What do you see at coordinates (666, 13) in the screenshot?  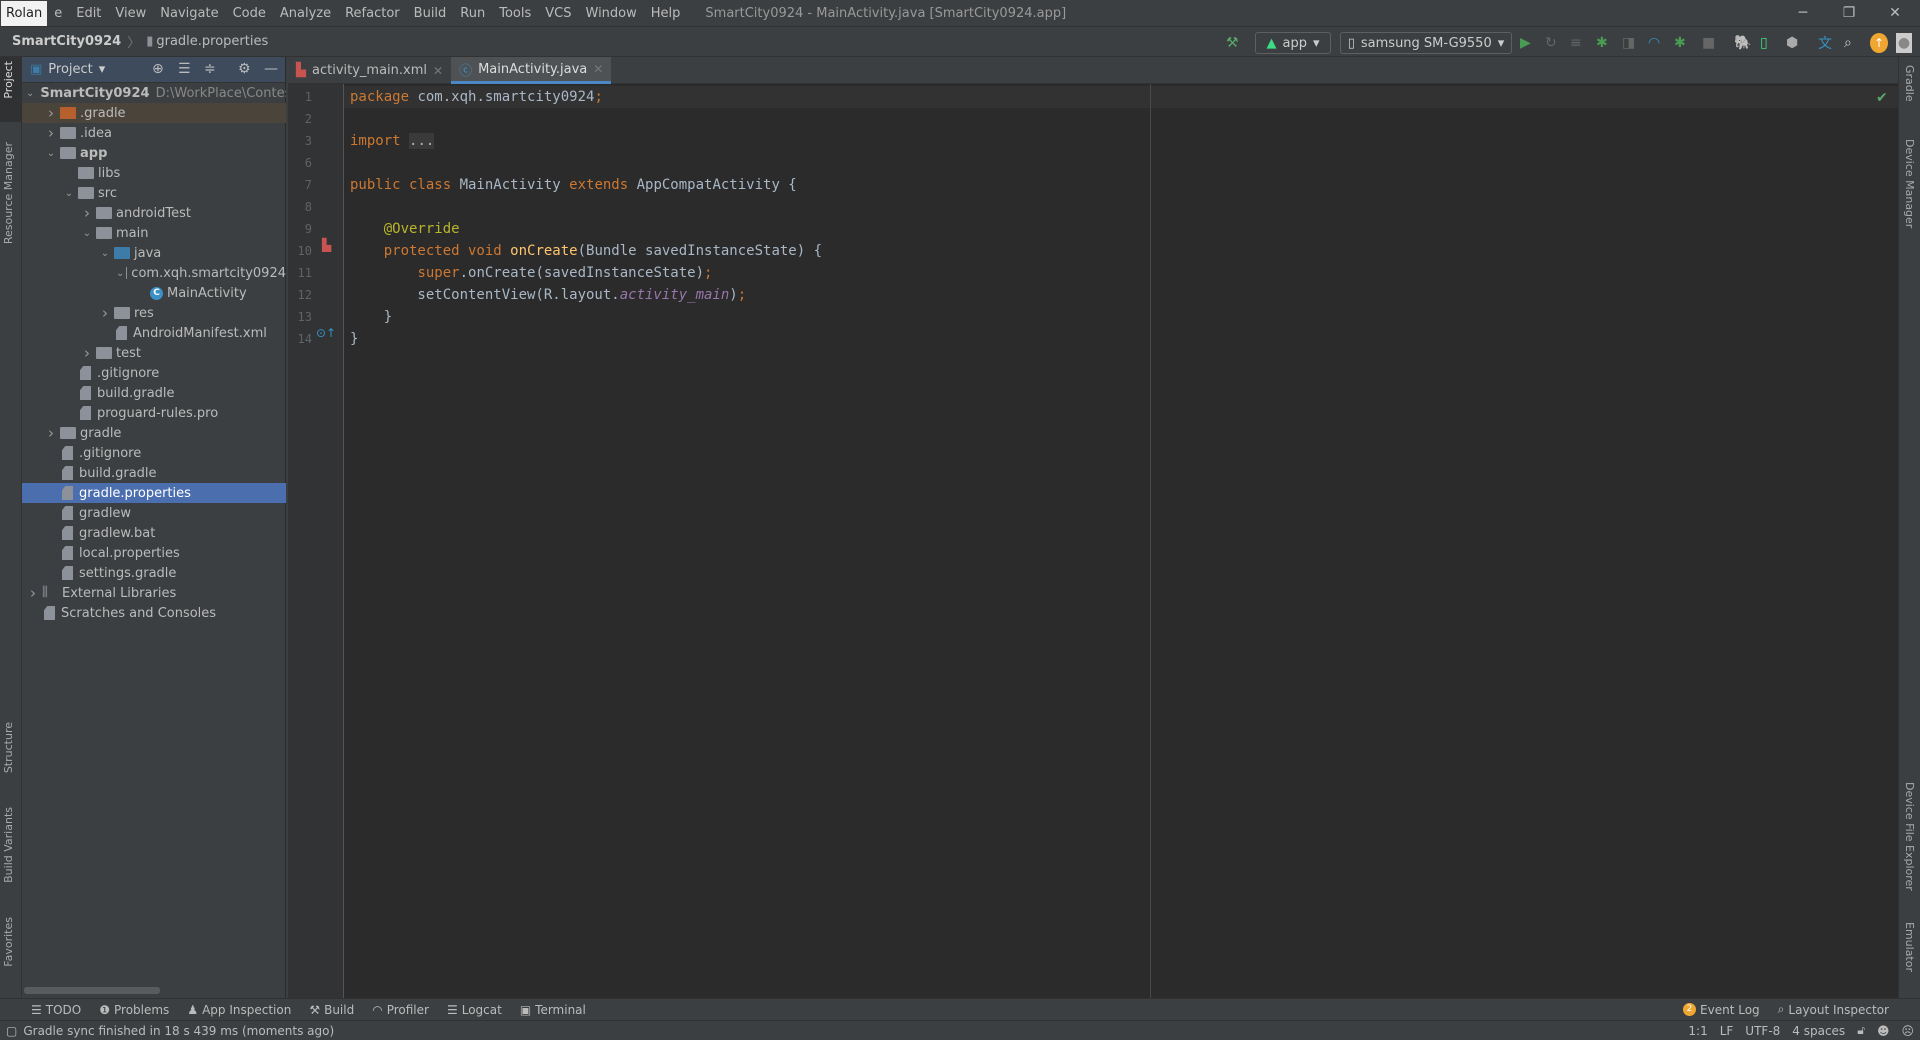 I see `menu-help: Help` at bounding box center [666, 13].